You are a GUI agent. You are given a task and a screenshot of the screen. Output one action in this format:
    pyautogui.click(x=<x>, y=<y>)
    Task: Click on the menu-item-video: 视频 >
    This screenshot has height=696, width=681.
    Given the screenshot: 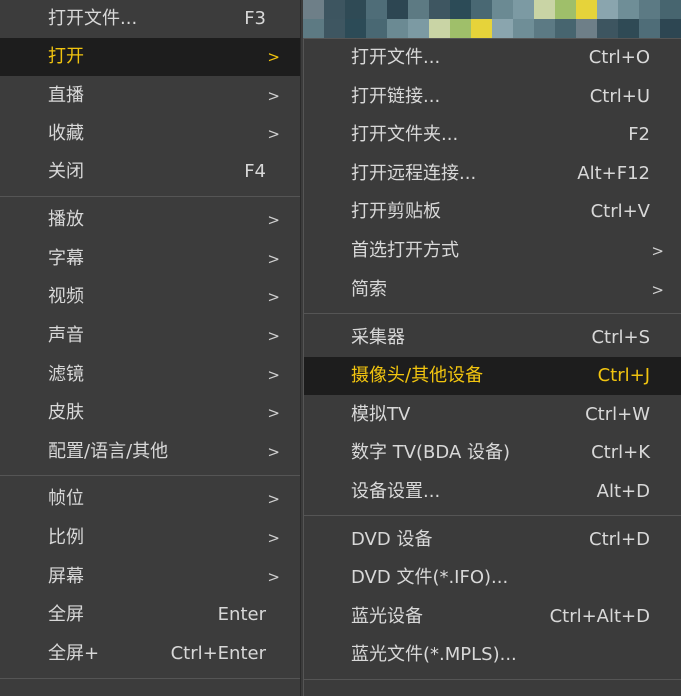 What is the action you would take?
    pyautogui.click(x=150, y=297)
    